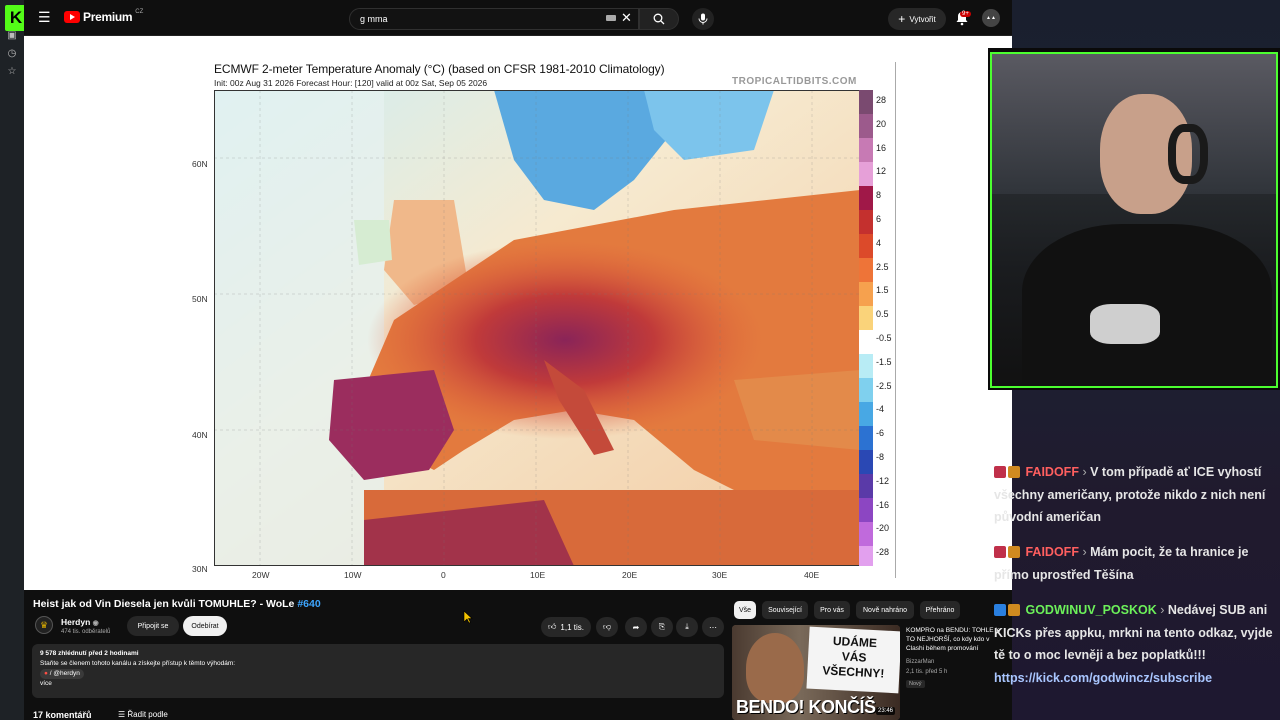 The image size is (1280, 720). I want to click on colorbar-tick-label: 20, so click(881, 123).